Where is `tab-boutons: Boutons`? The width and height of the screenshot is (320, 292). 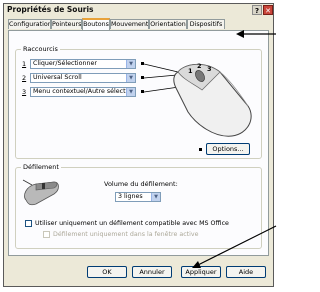
tab-boutons: Boutons is located at coordinates (96, 24).